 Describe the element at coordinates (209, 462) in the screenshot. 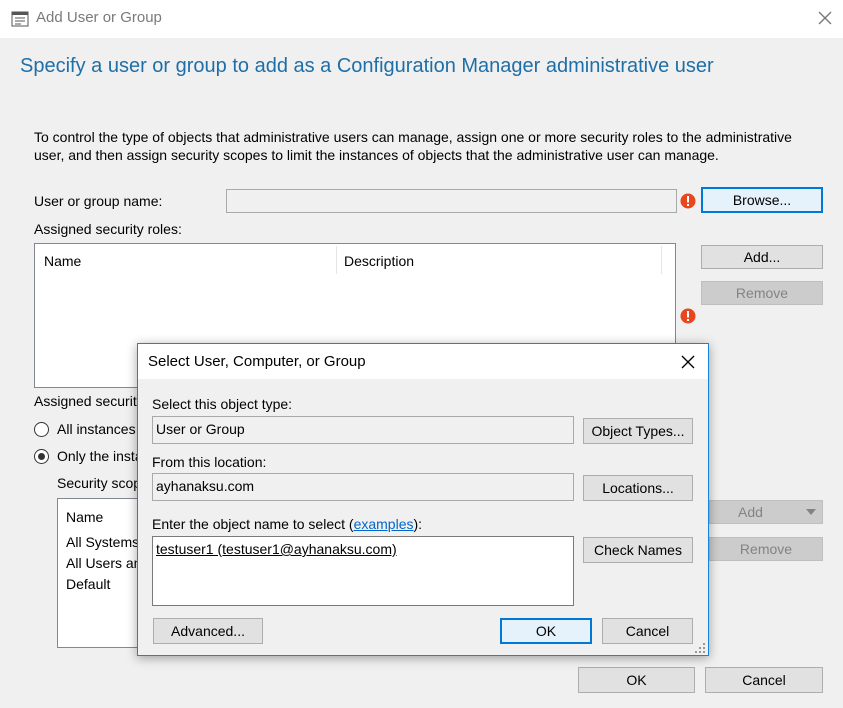

I see `location-label: From this location:` at that location.